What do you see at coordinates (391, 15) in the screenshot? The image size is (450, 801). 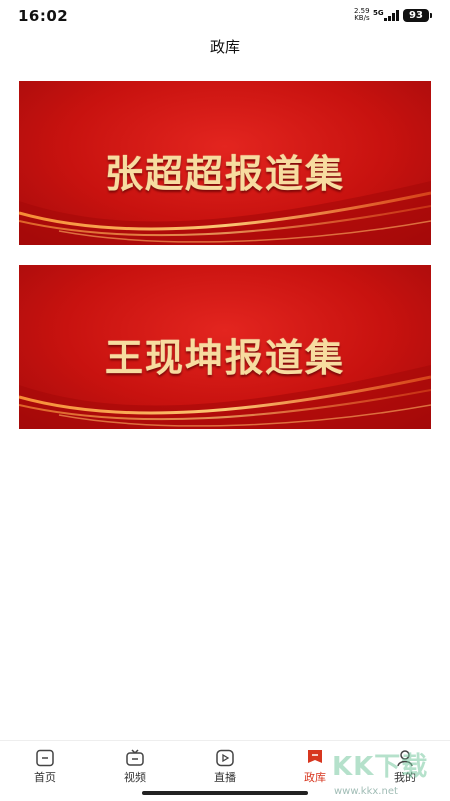 I see `signal-icon` at bounding box center [391, 15].